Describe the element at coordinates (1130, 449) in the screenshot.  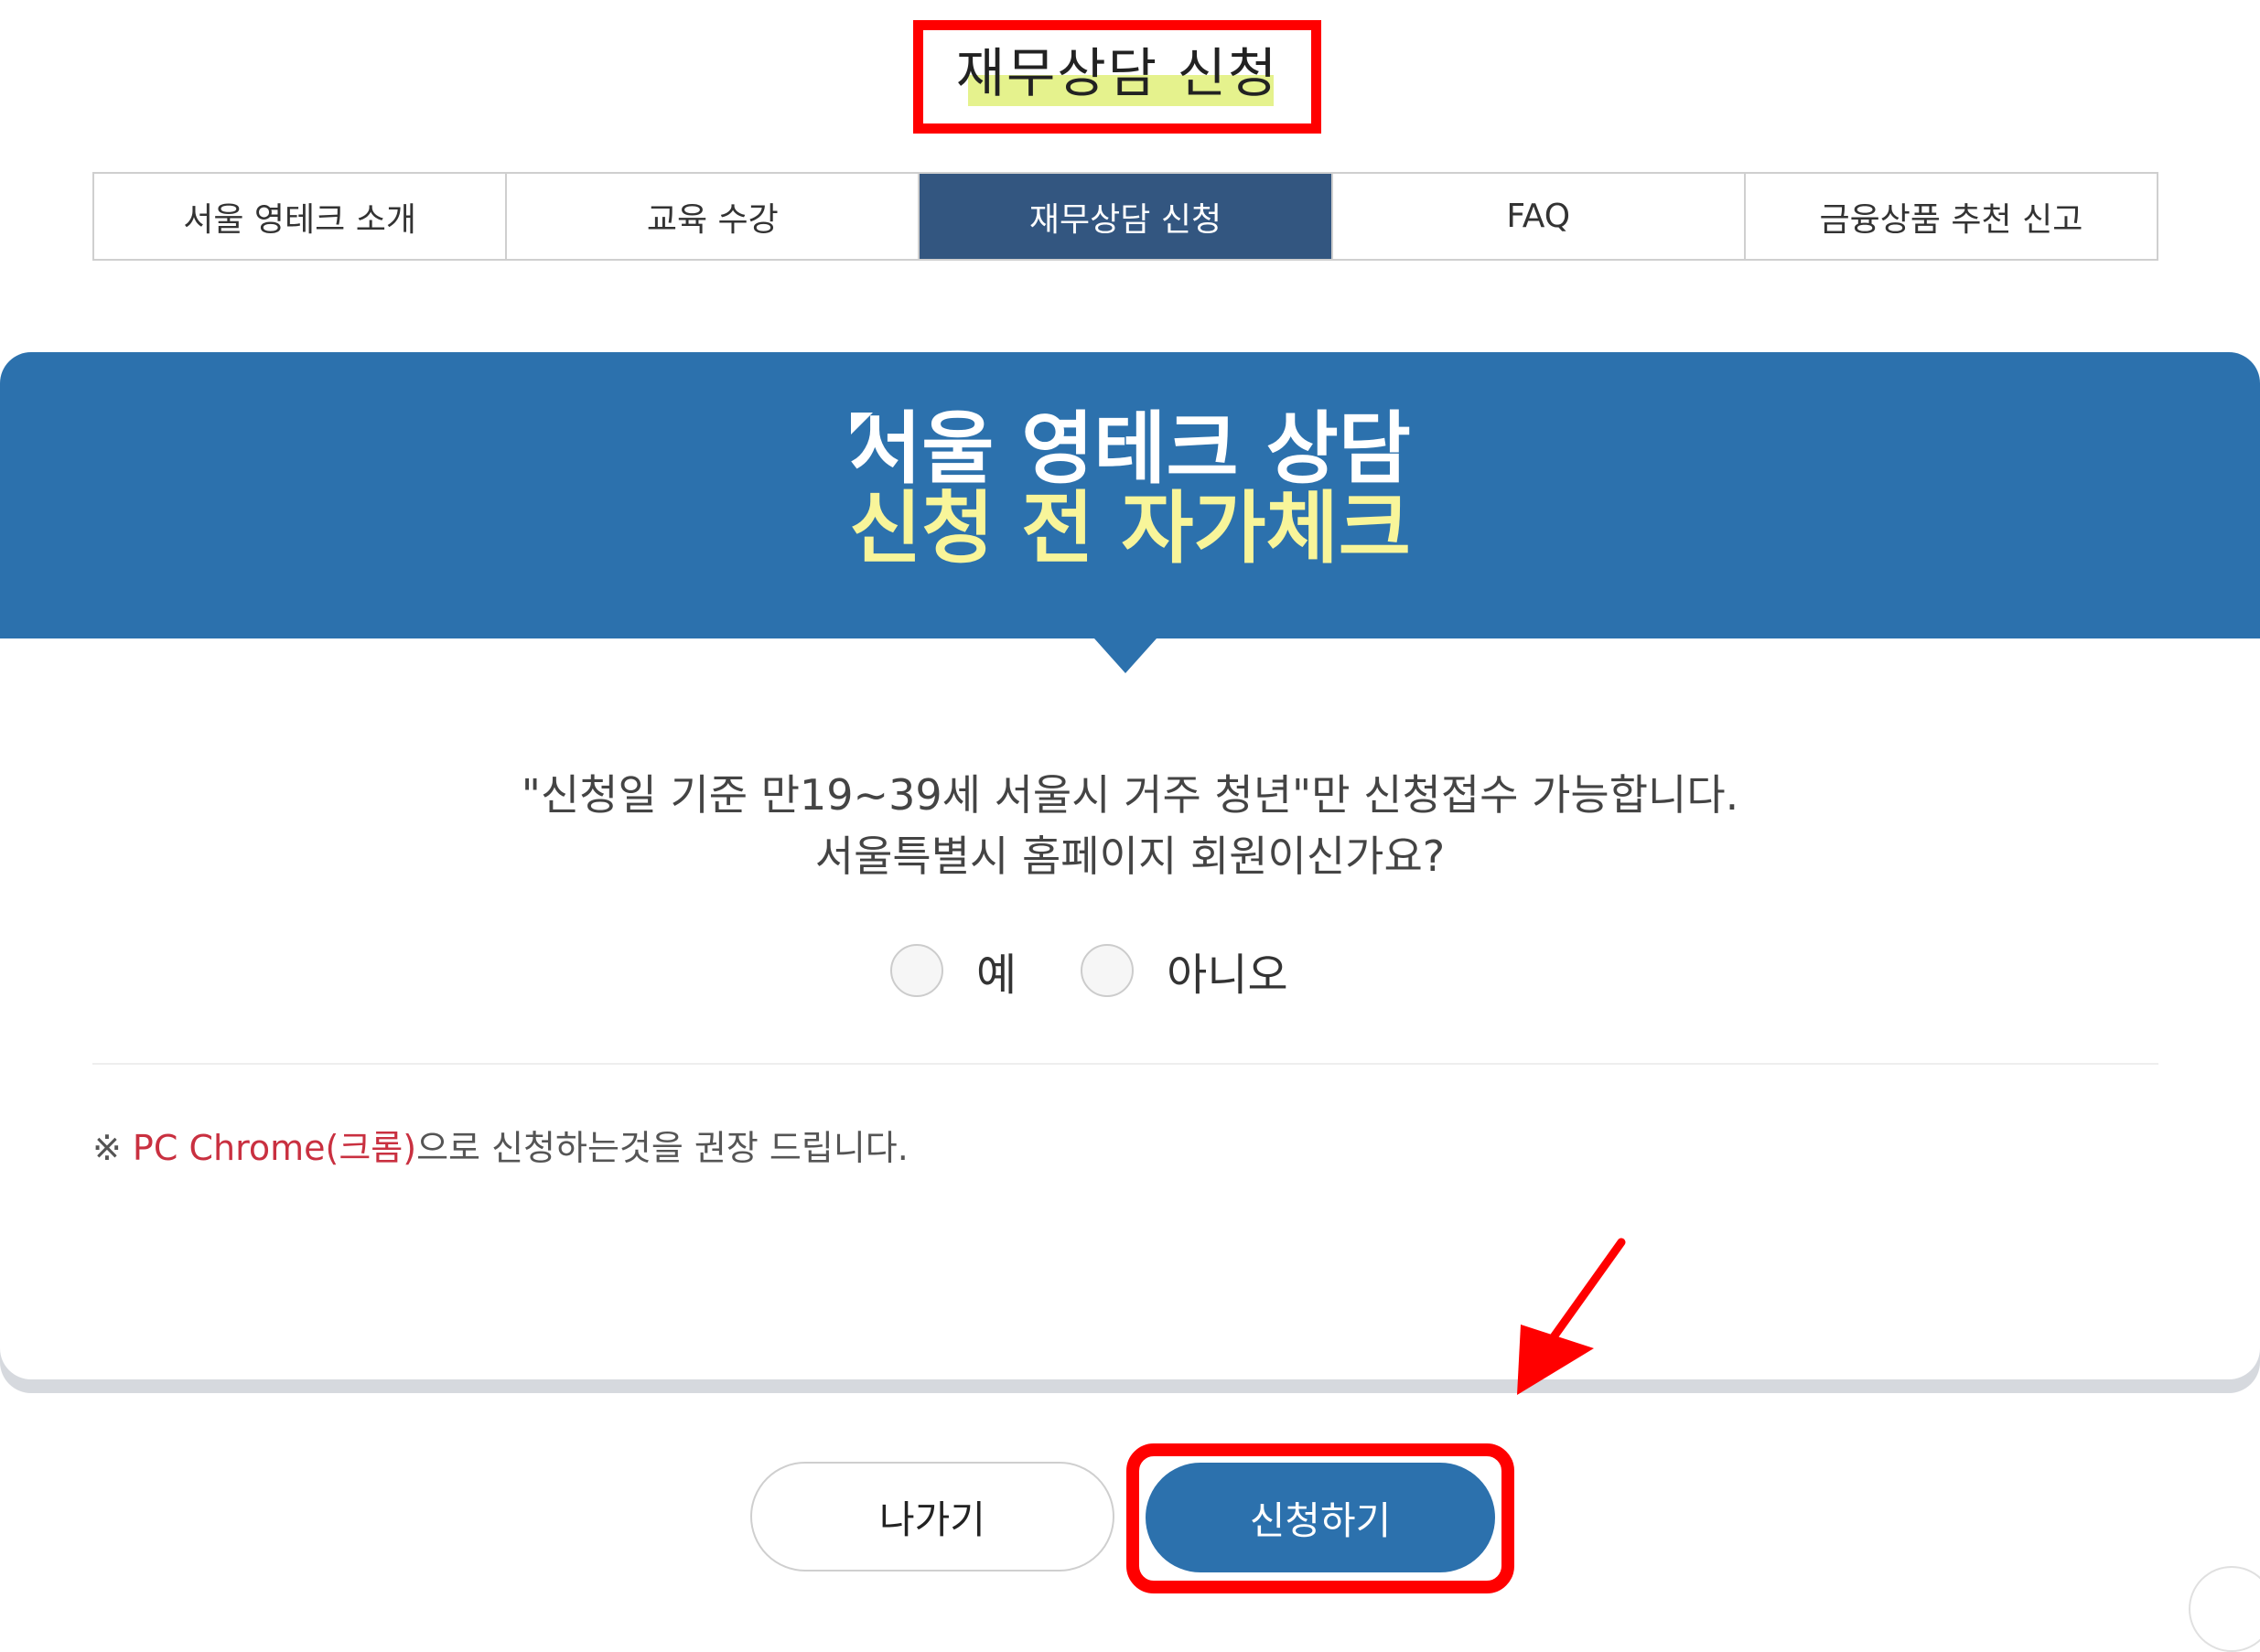
I see `banner-title: 서울 영테크 상담` at that location.